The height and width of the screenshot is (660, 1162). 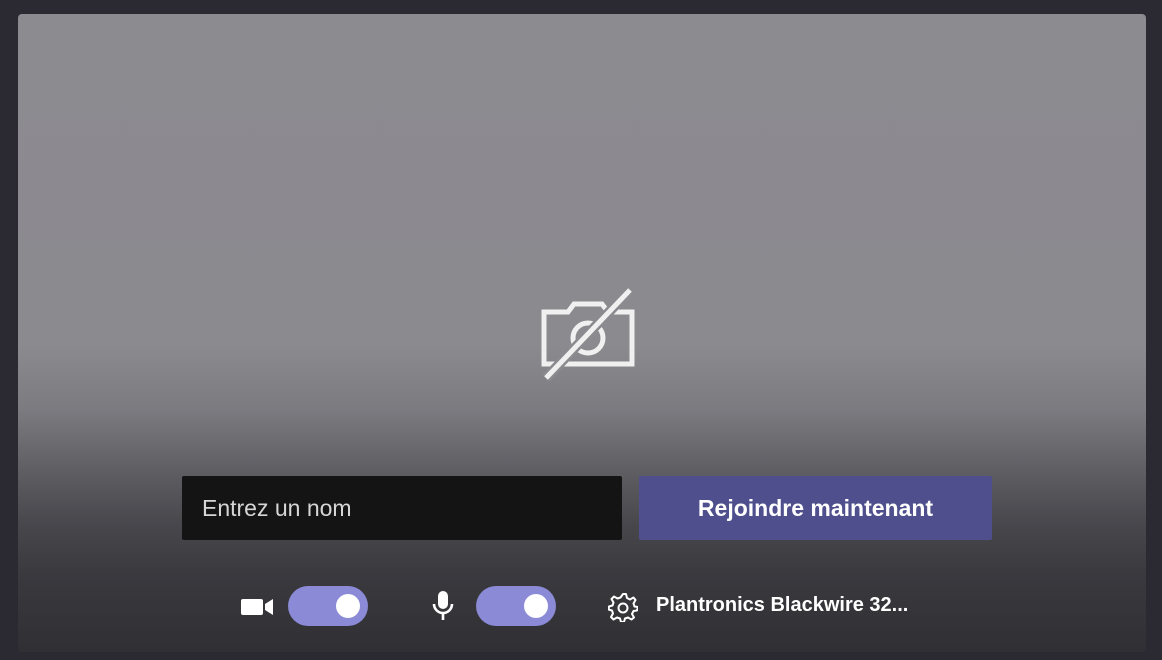 I want to click on name-input, so click(x=402, y=508).